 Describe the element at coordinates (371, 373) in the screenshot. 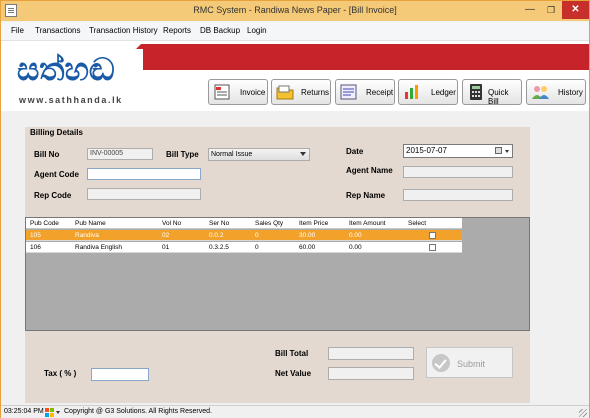

I see `net-value-field` at that location.